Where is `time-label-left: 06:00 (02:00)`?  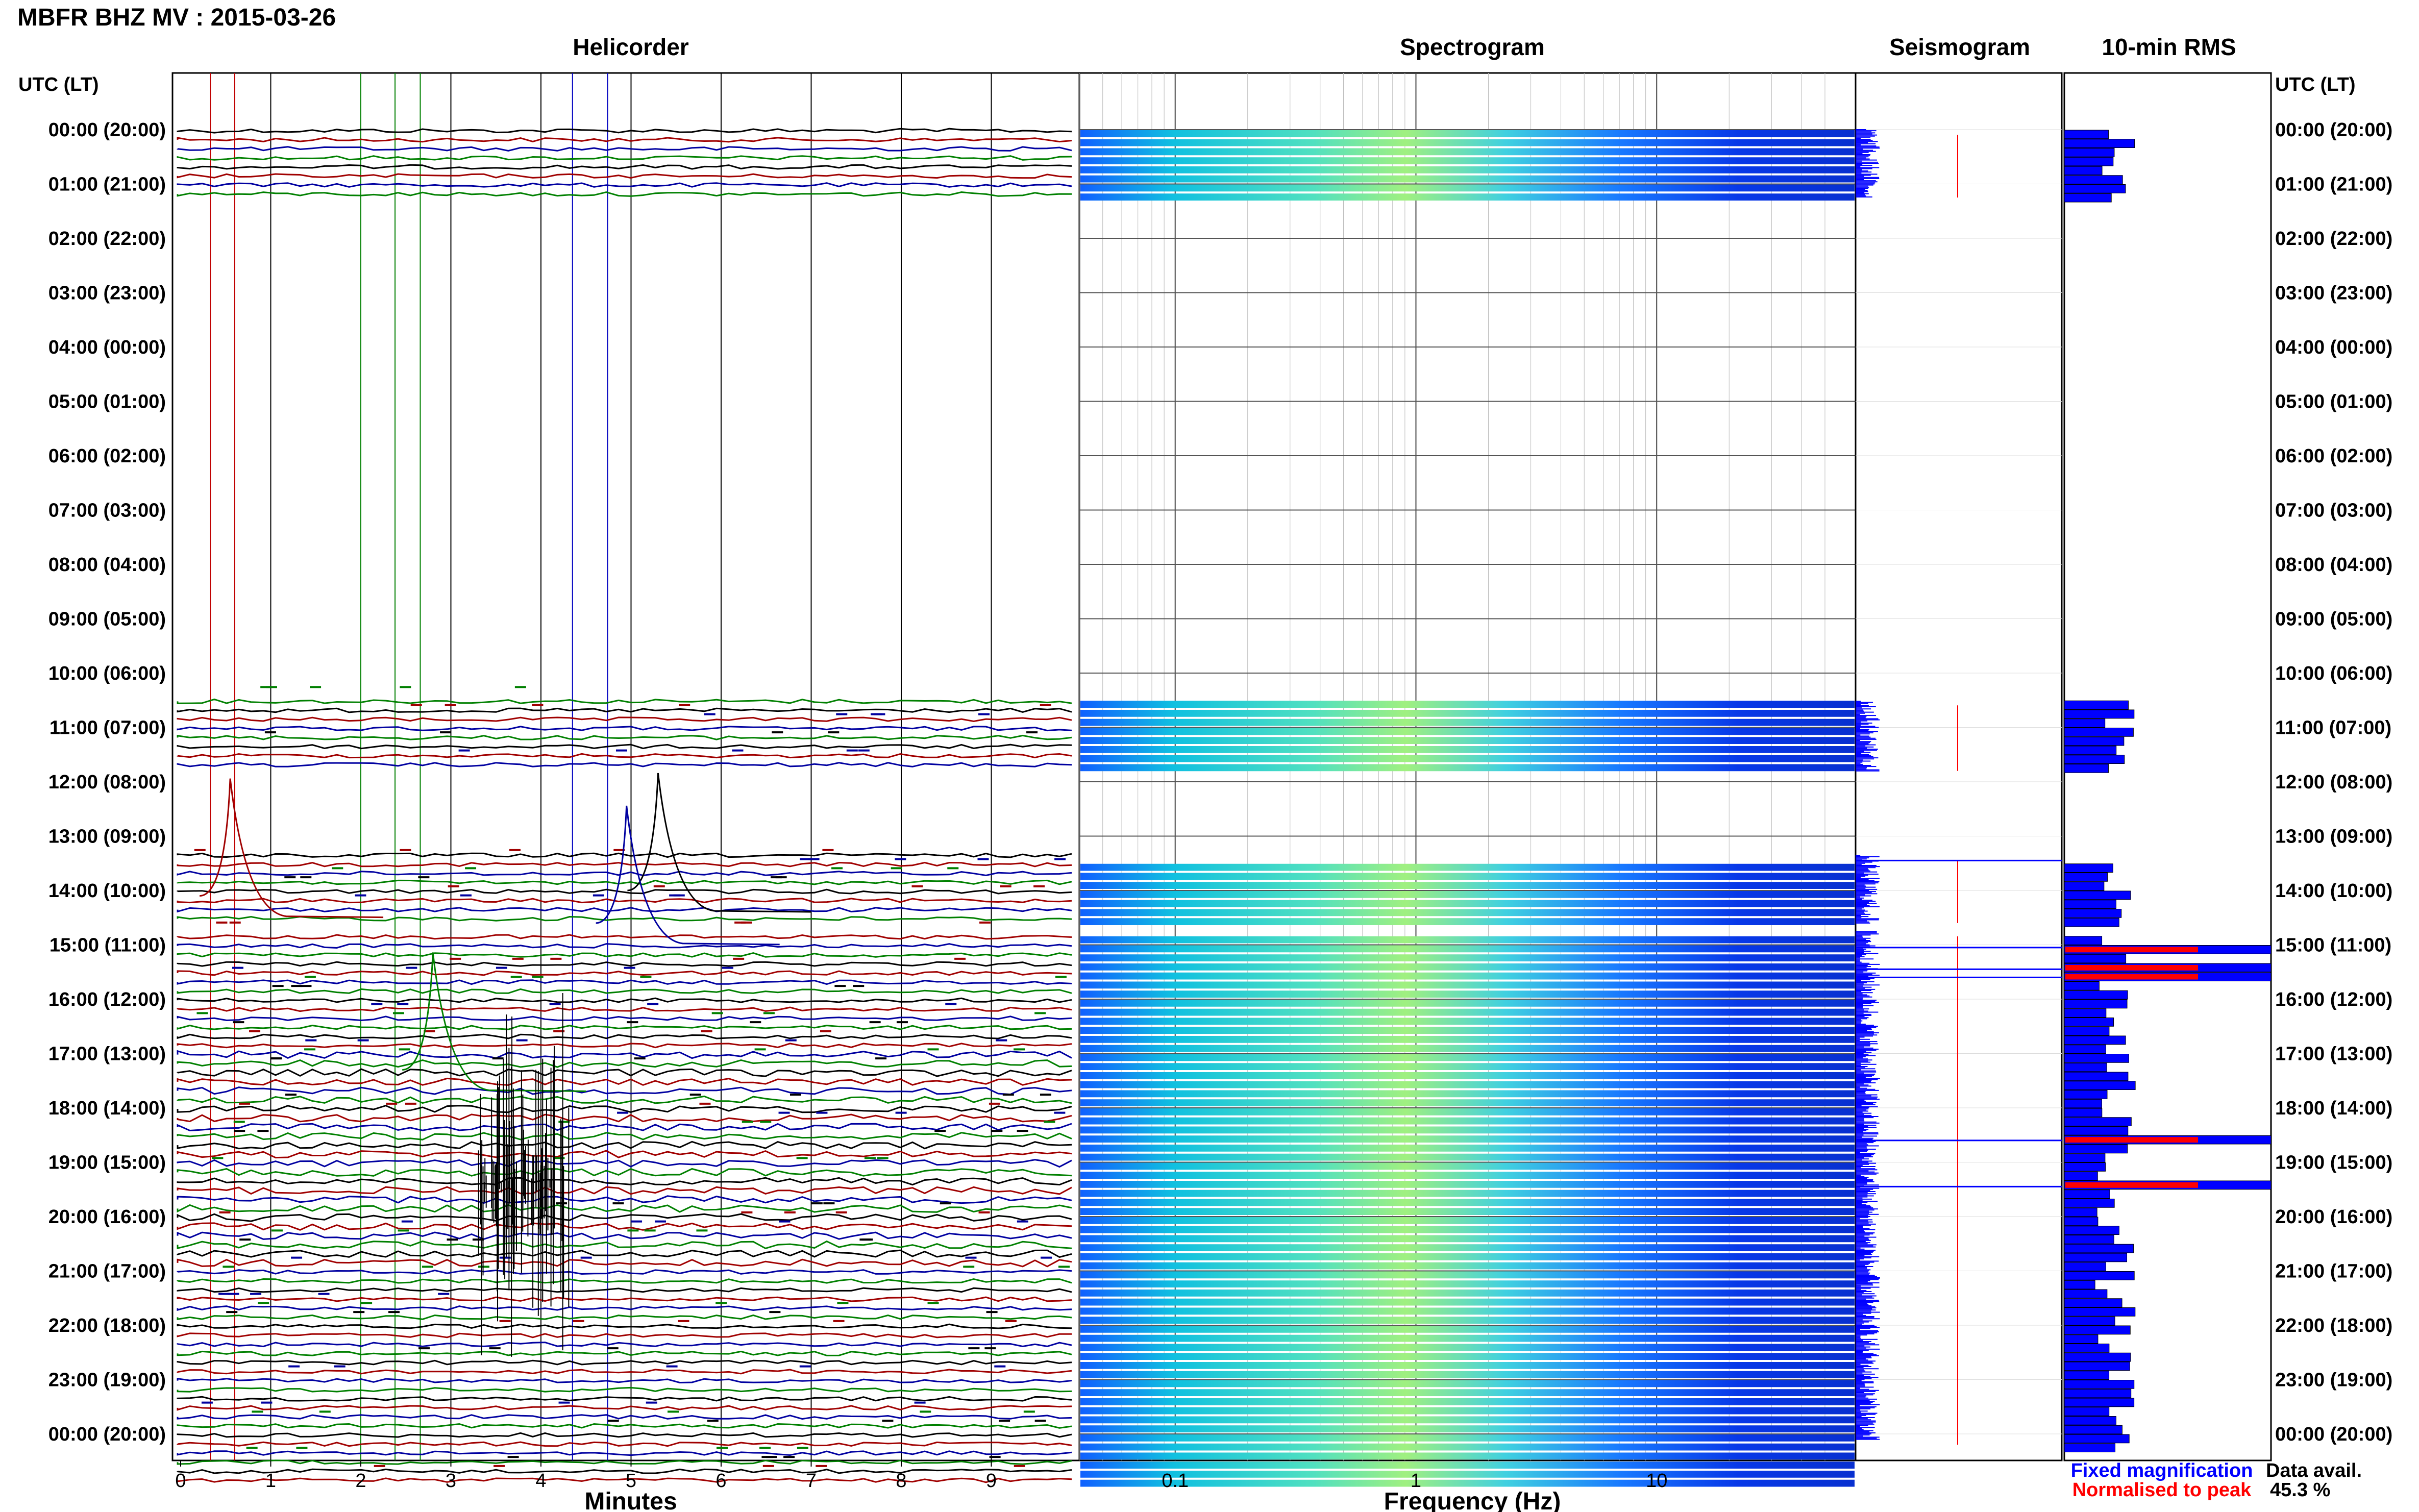 time-label-left: 06:00 (02:00) is located at coordinates (107, 456).